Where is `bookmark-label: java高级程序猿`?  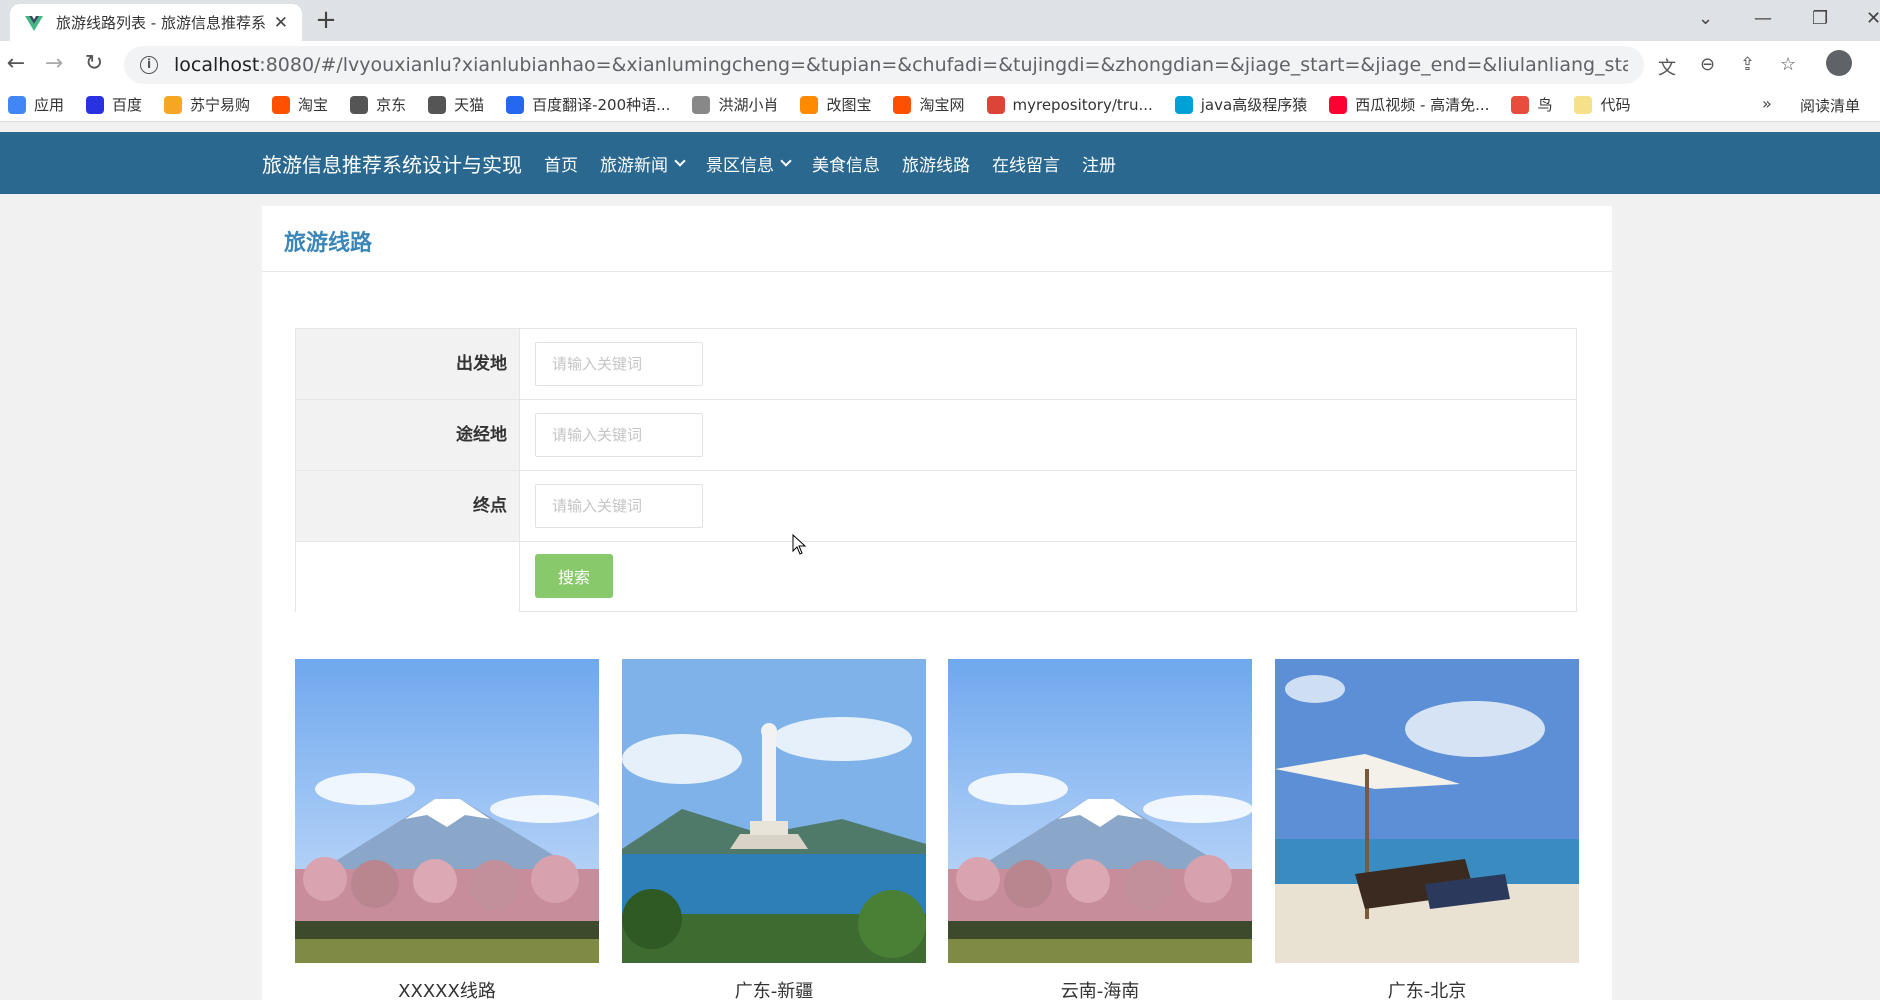
bookmark-label: java高级程序猿 is located at coordinates (1254, 105).